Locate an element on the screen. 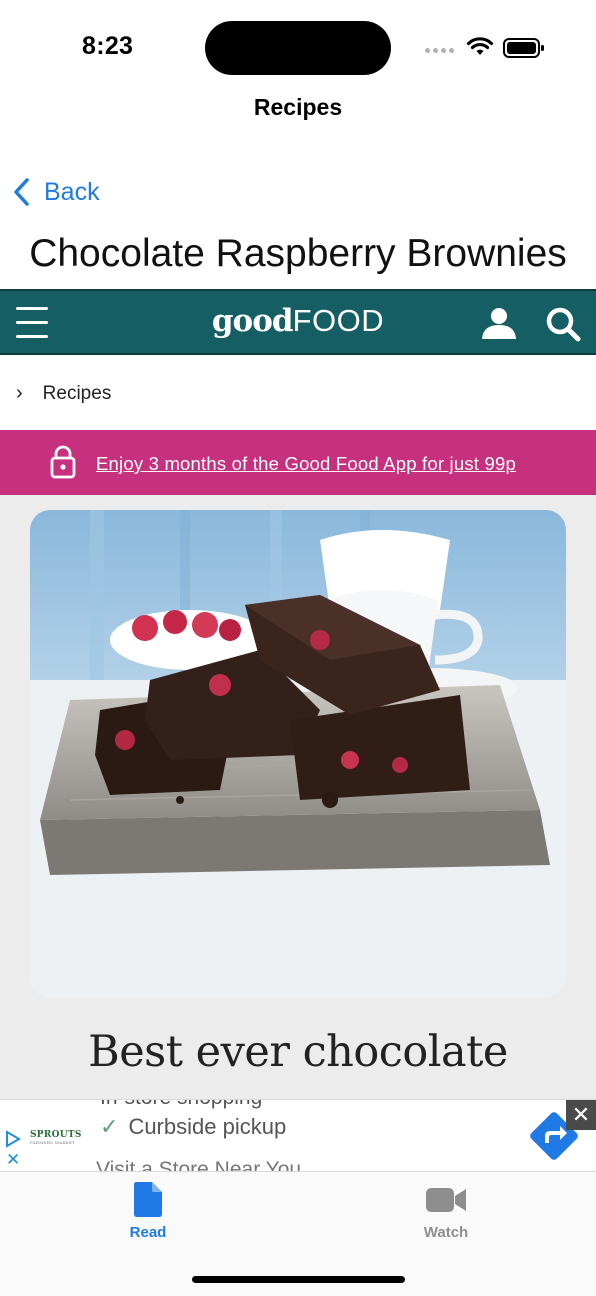 The image size is (596, 1296). ad-dismiss-icon: ✕ is located at coordinates (13, 1160).